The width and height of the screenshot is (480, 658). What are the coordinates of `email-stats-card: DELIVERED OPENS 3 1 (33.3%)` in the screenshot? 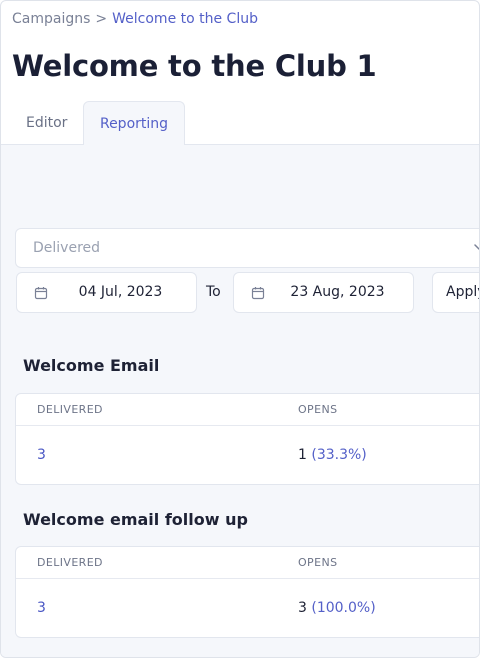 It's located at (247, 439).